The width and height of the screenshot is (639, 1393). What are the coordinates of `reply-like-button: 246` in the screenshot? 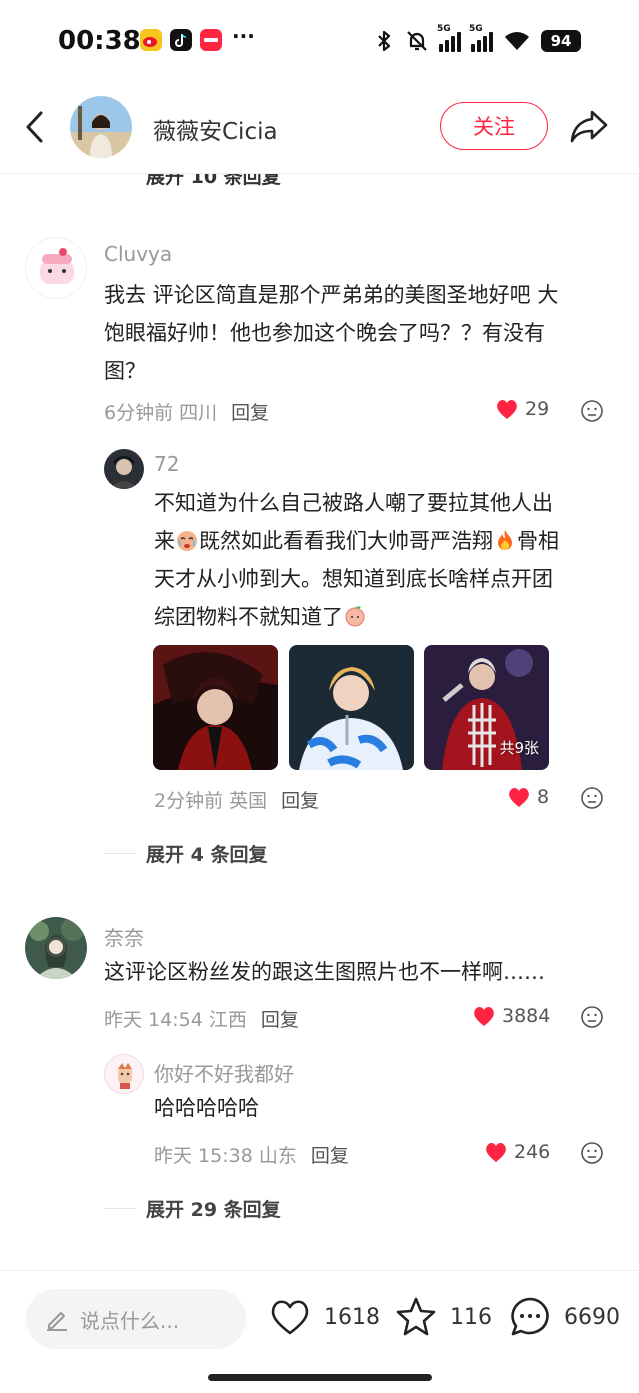 It's located at (517, 1152).